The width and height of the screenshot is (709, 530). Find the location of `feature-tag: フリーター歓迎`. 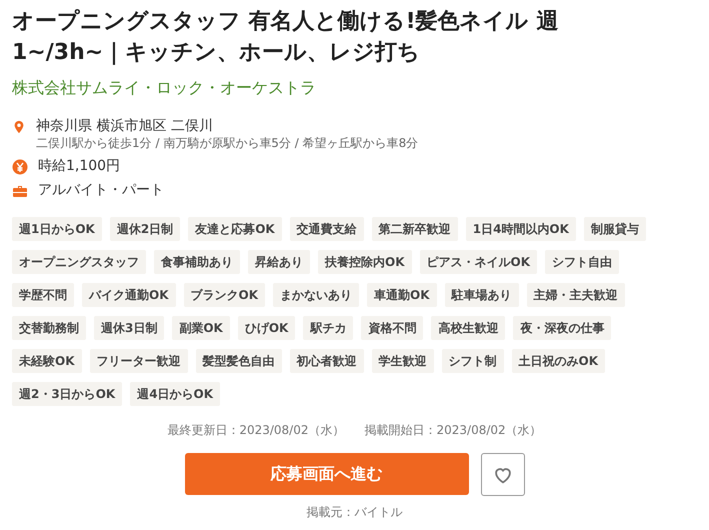

feature-tag: フリーター歓迎 is located at coordinates (139, 361).